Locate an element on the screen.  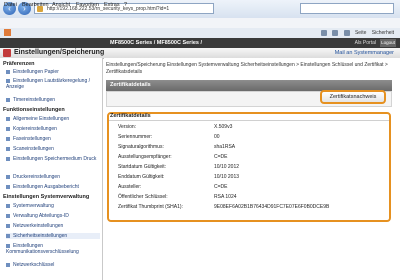
menu-bearbeiten: Bearbeiten is located at coordinates (35, 5).